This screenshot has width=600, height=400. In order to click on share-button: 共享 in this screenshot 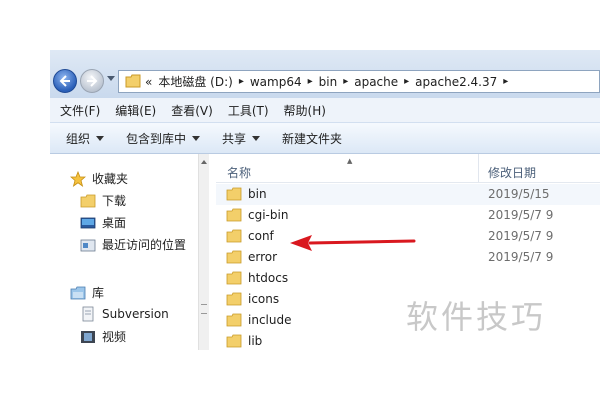, I will do `click(241, 138)`.